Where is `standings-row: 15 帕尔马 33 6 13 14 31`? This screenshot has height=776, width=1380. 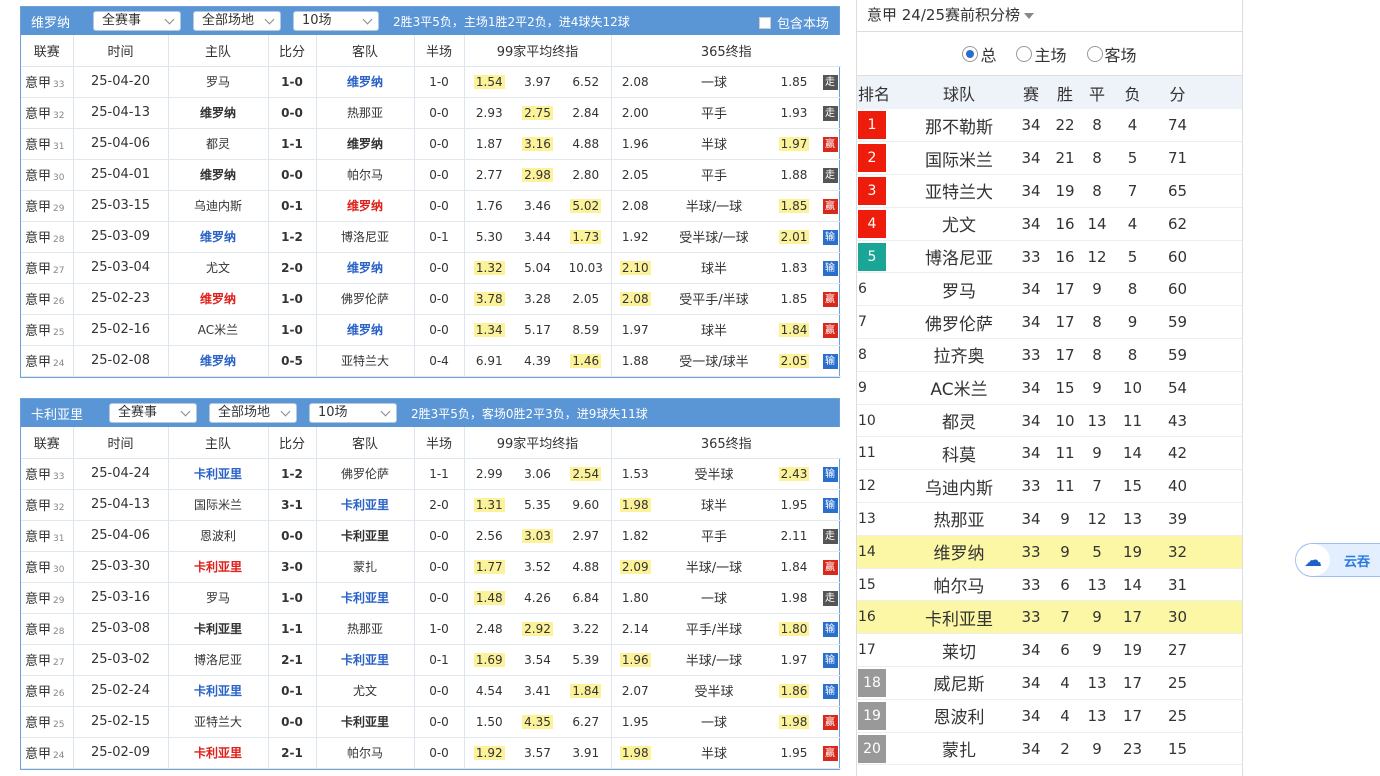
standings-row: 15 帕尔马 33 6 13 14 31 is located at coordinates (1049, 585).